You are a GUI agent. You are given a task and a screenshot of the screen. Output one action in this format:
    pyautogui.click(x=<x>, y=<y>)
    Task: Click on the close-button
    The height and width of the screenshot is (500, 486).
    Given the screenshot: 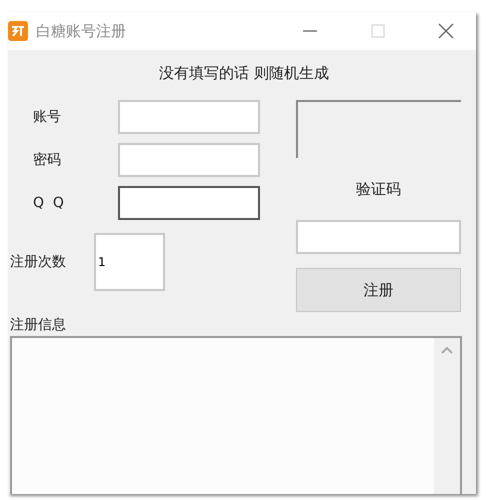 What is the action you would take?
    pyautogui.click(x=446, y=31)
    